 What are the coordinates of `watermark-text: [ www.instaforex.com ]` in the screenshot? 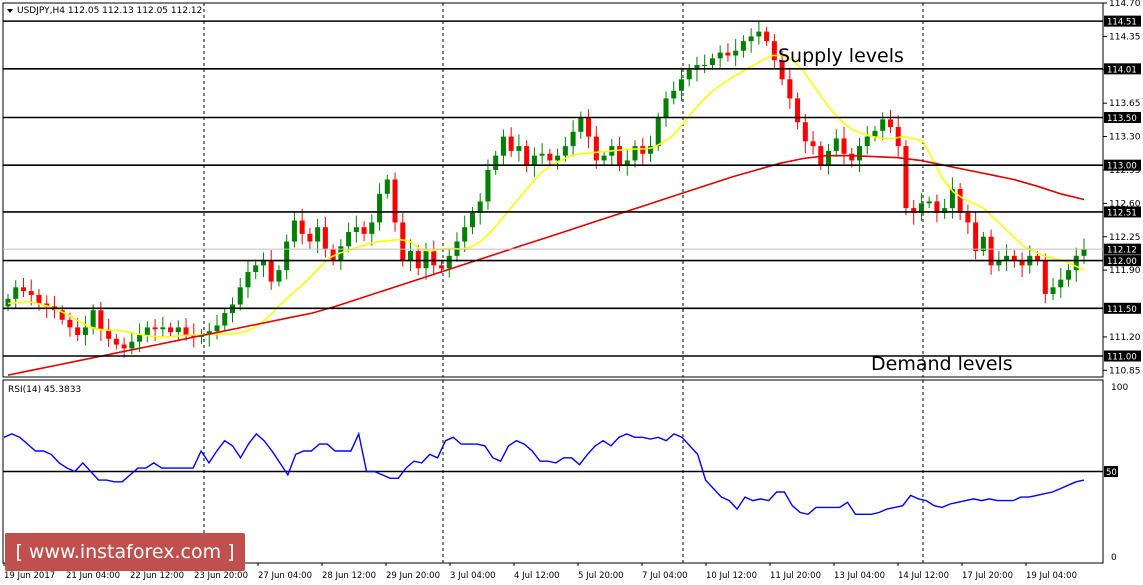 It's located at (125, 552).